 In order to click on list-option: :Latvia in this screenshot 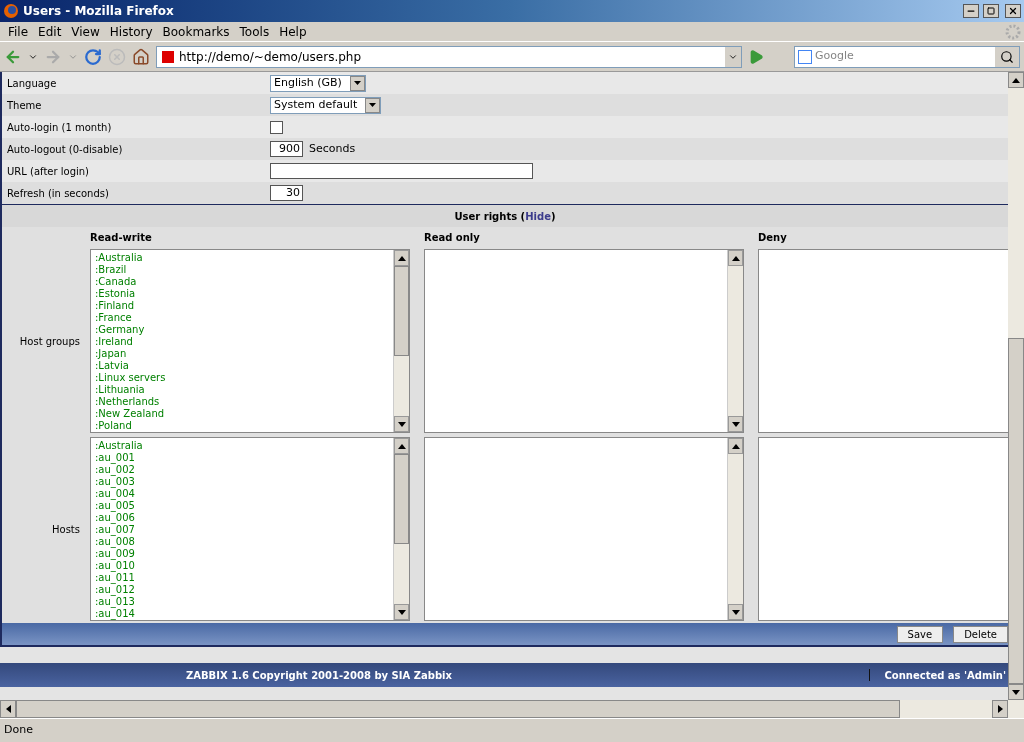, I will do `click(242, 366)`.